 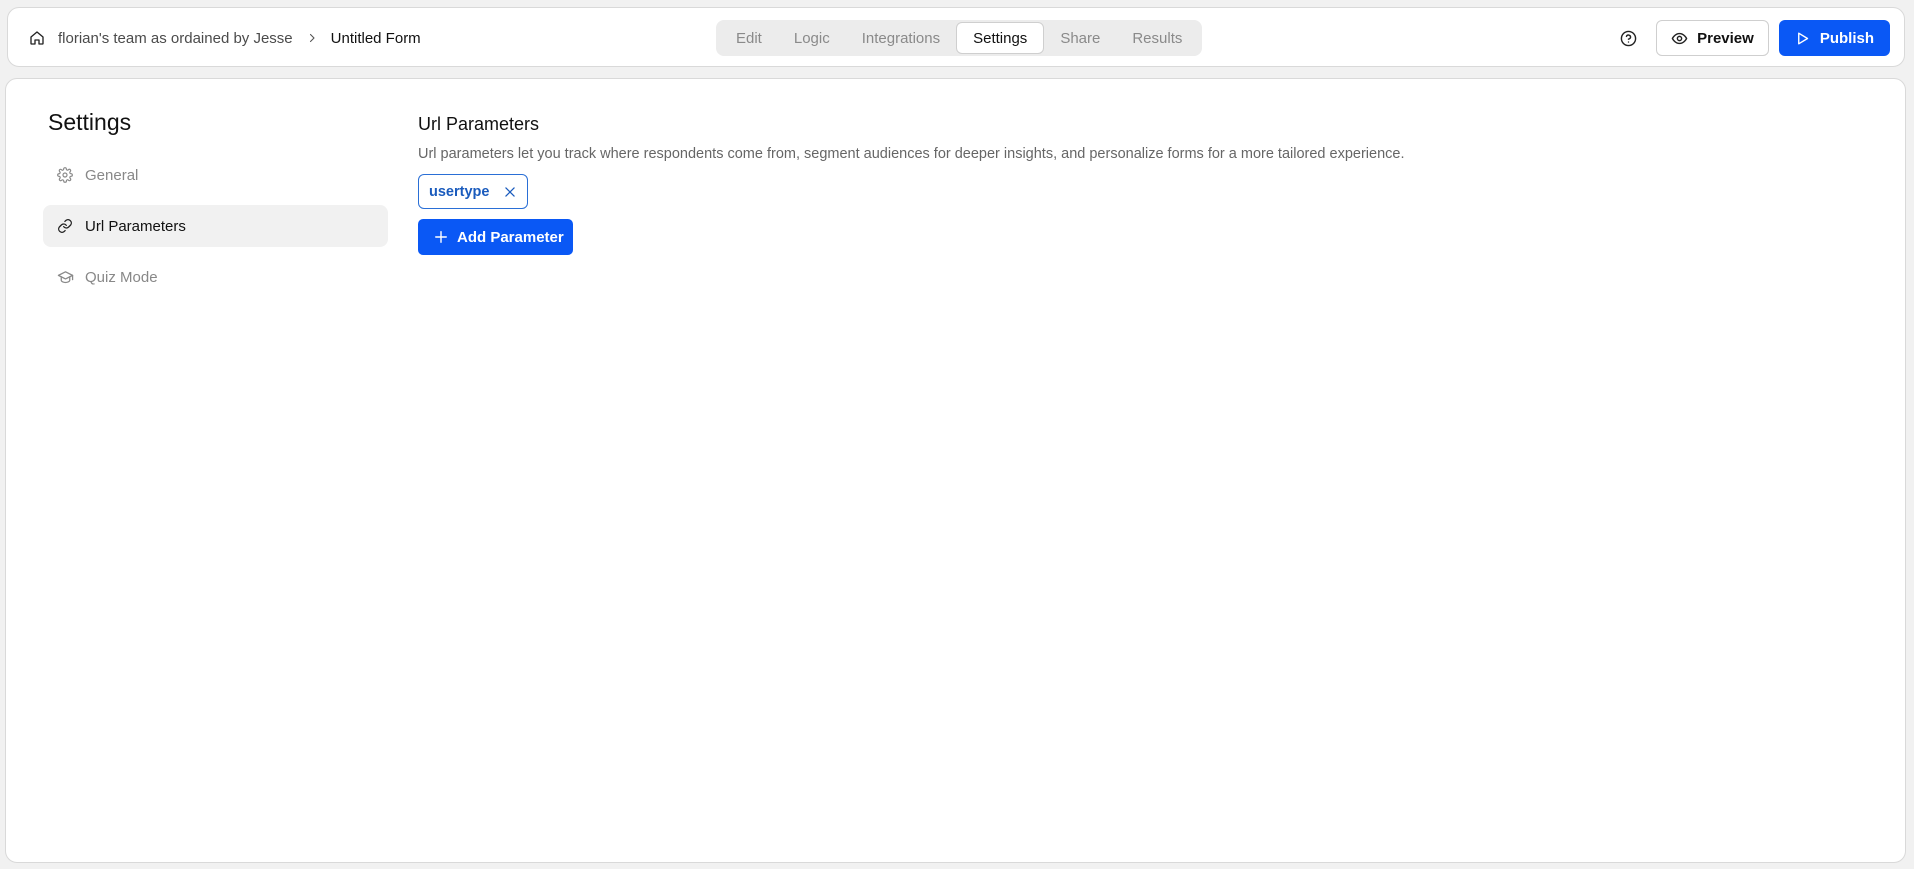 What do you see at coordinates (1000, 38) in the screenshot?
I see `tab-settings: Settings` at bounding box center [1000, 38].